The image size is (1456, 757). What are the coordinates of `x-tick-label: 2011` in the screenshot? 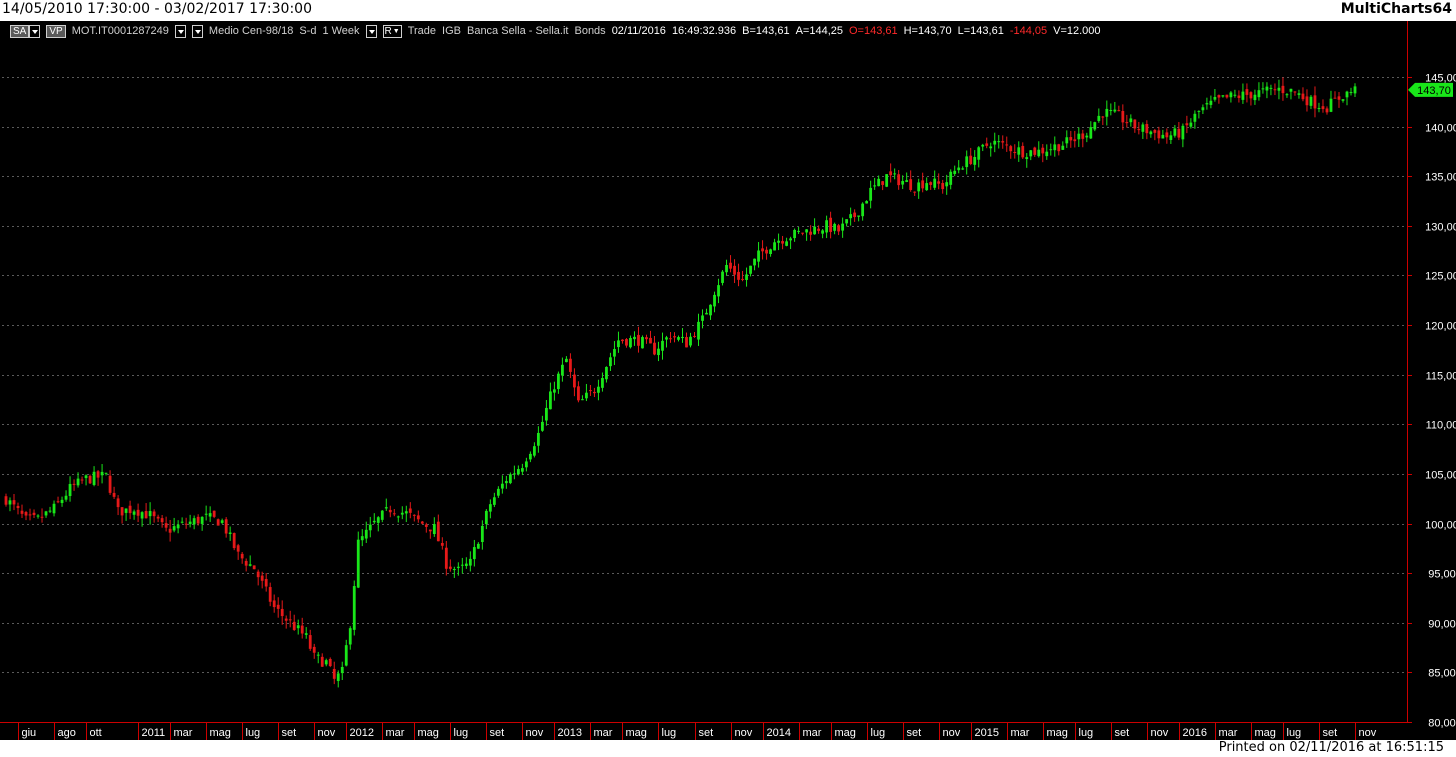 It's located at (154, 733).